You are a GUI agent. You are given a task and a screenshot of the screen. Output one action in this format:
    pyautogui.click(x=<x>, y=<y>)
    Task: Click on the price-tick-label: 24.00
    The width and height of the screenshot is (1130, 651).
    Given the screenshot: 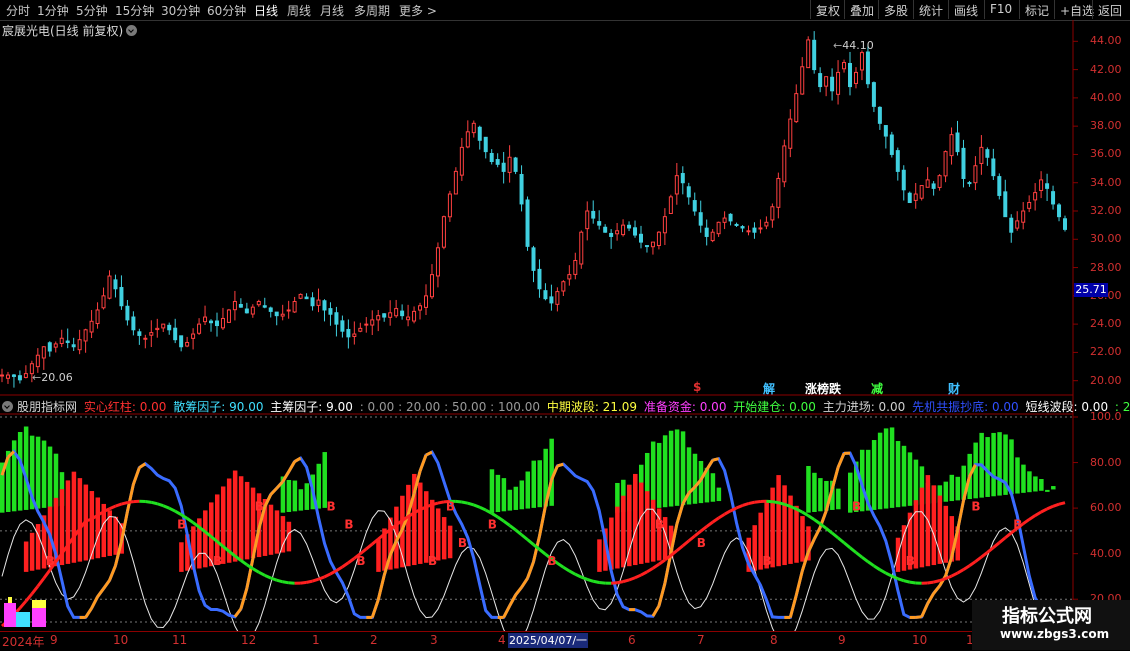 What is the action you would take?
    pyautogui.click(x=1106, y=323)
    